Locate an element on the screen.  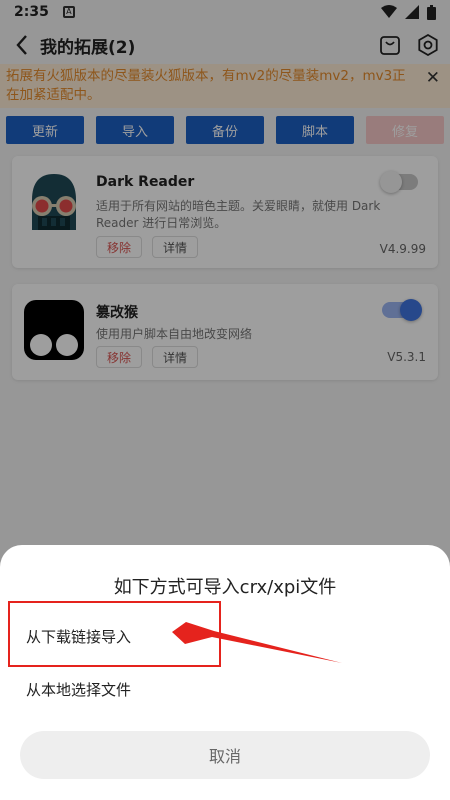
sheet-title: 如下方式可导入crx/xpi文件 is located at coordinates (225, 587).